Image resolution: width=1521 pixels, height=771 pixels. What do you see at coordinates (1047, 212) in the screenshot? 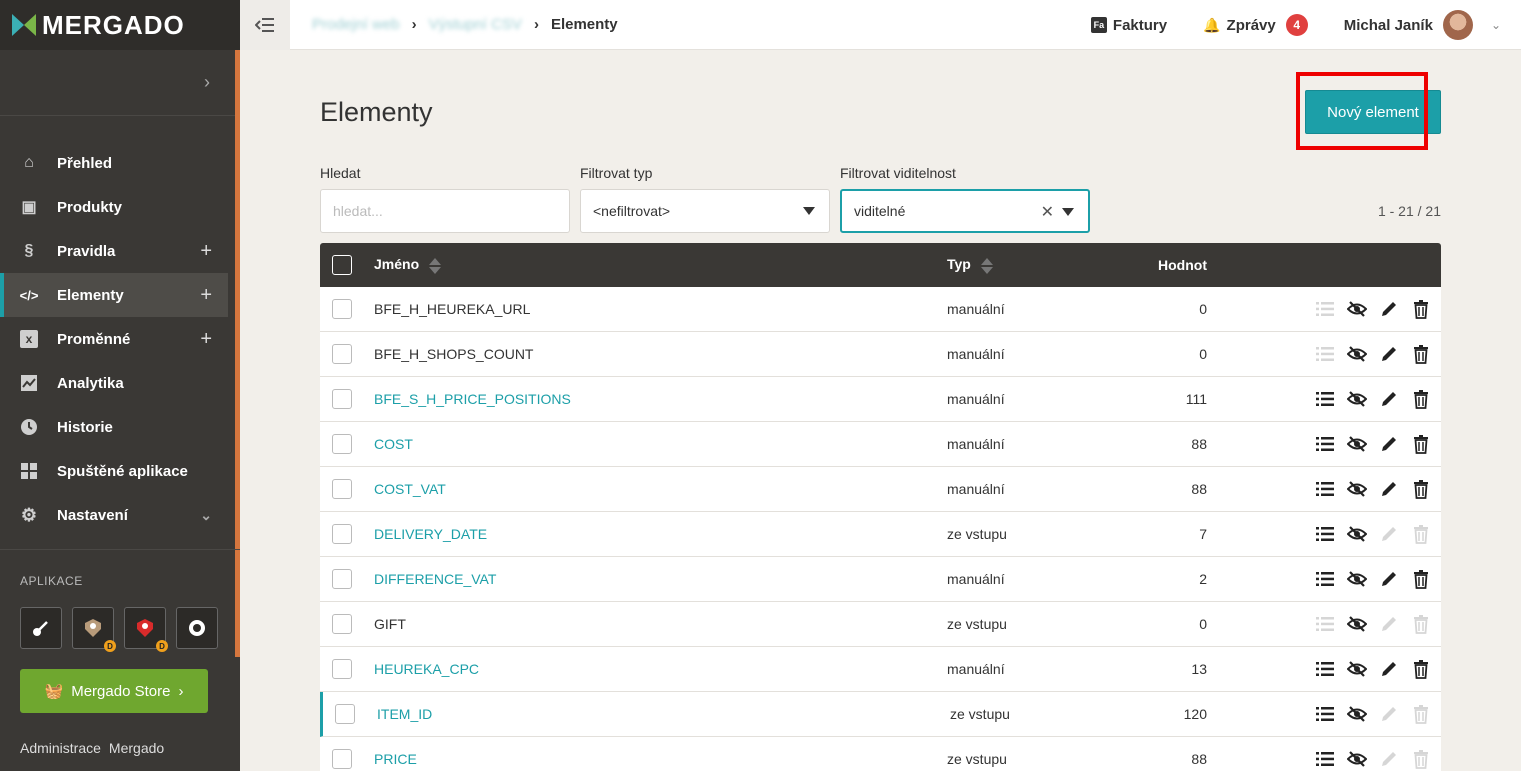
I see `clear-icon: ✕` at bounding box center [1047, 212].